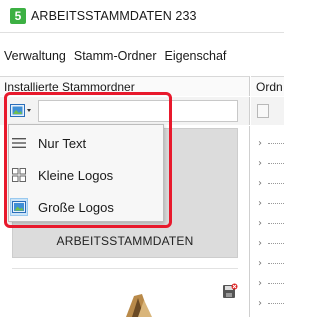 This screenshot has height=317, width=320. I want to click on menu-eigenschaften: Eigenschaf, so click(196, 56).